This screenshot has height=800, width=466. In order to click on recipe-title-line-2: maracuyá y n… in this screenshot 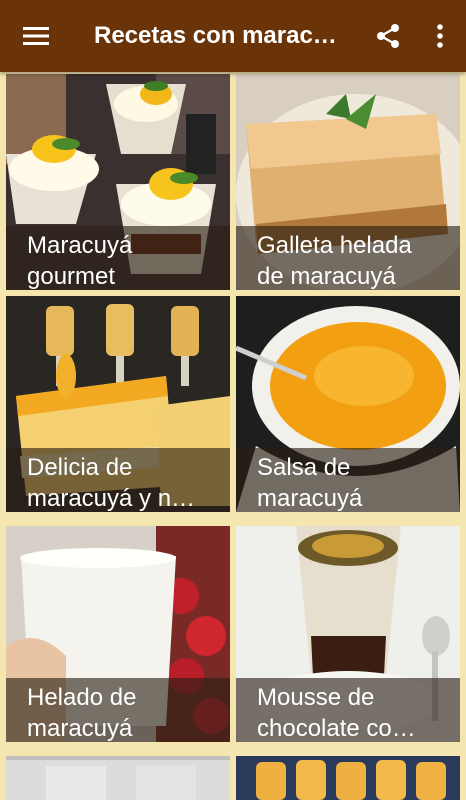, I will do `click(111, 498)`.